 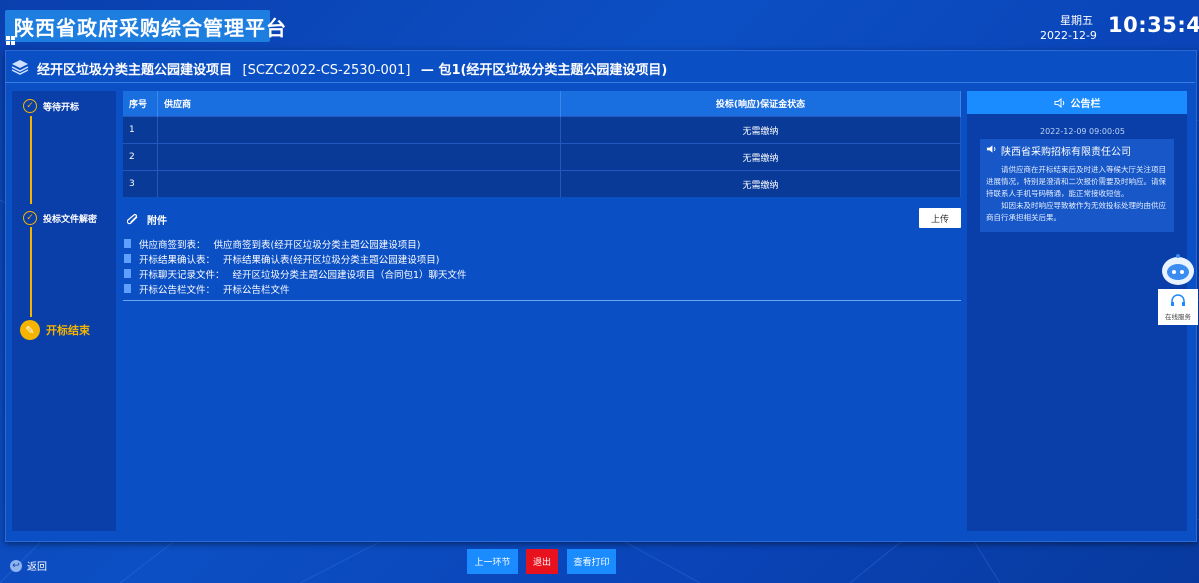 What do you see at coordinates (295, 288) in the screenshot?
I see `list-item: 开标公告栏文件： 开标公告栏文件` at bounding box center [295, 288].